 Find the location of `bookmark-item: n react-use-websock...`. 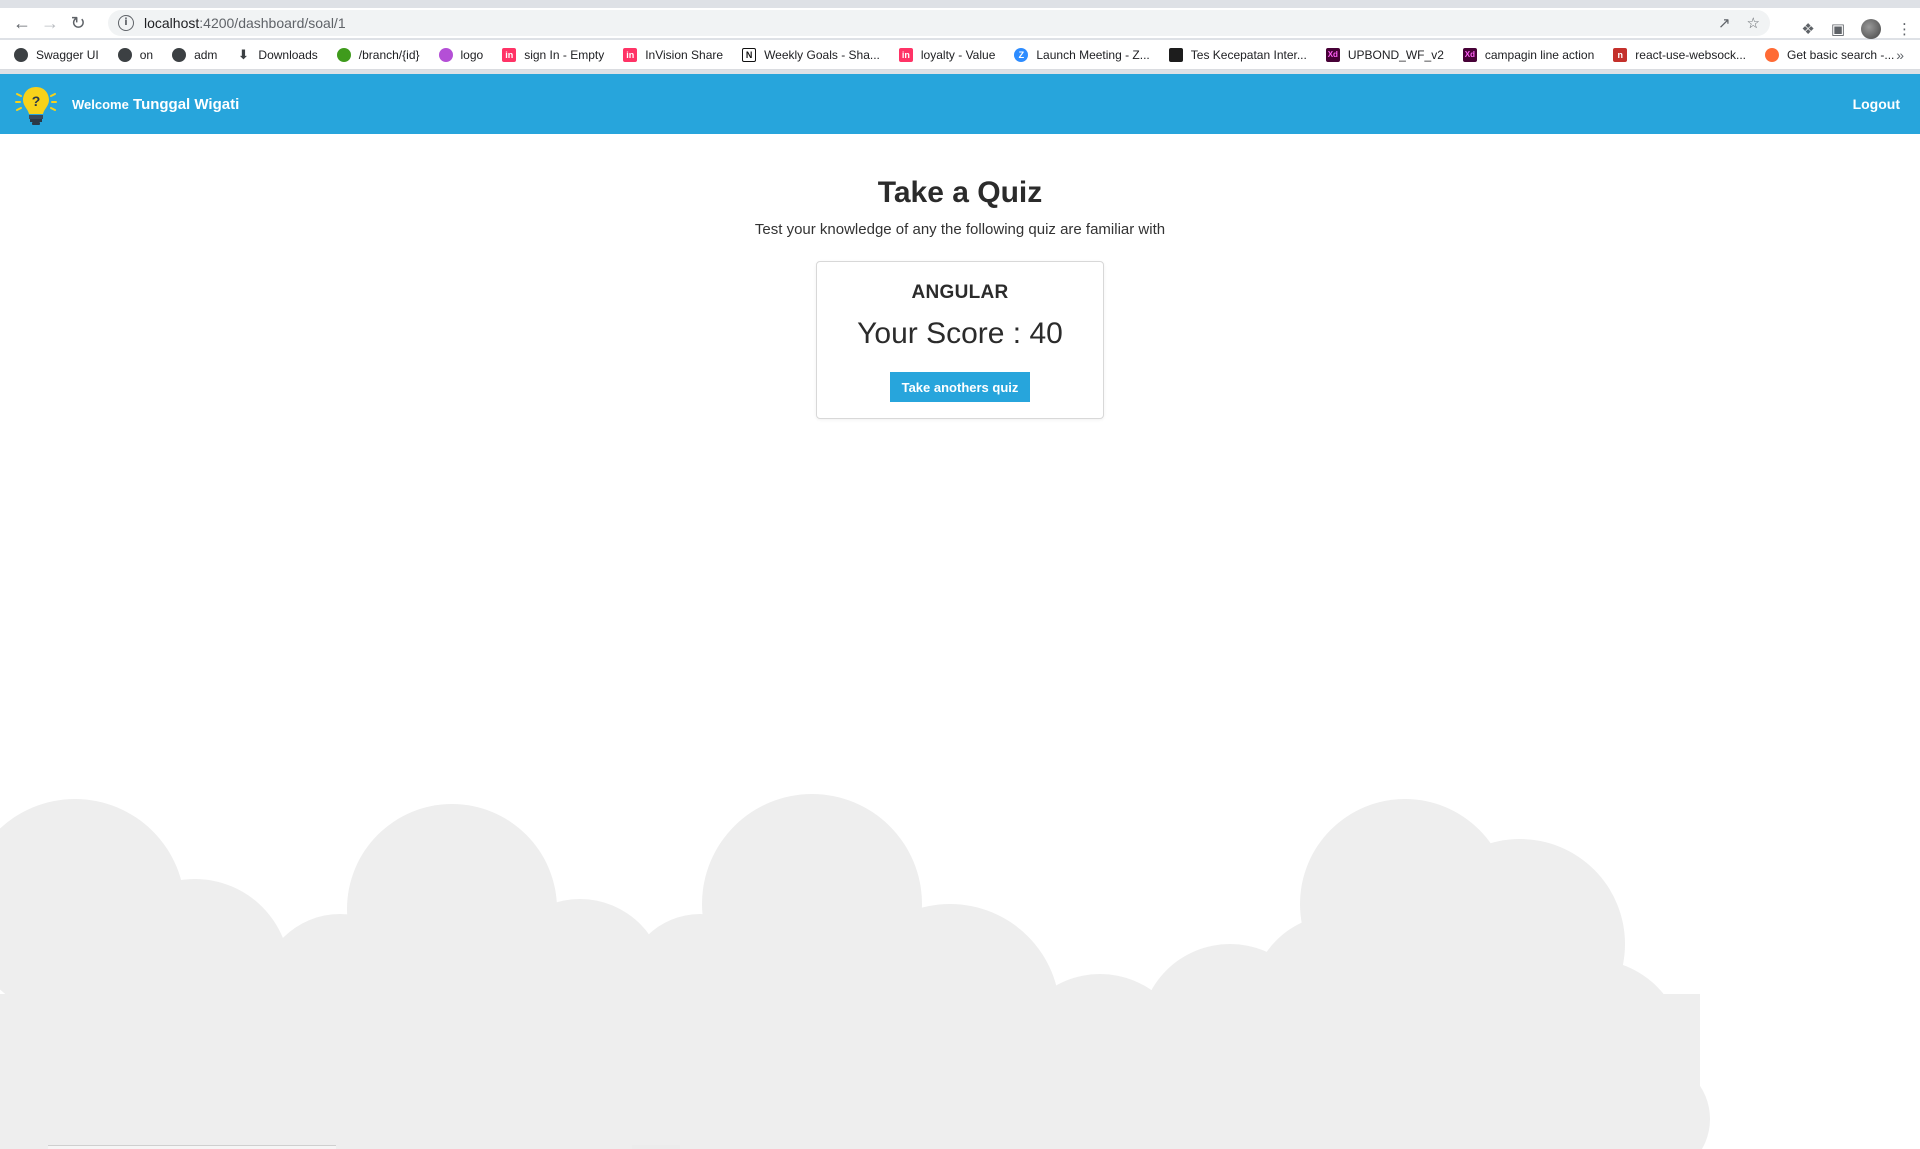

bookmark-item: n react-use-websock... is located at coordinates (1679, 54).